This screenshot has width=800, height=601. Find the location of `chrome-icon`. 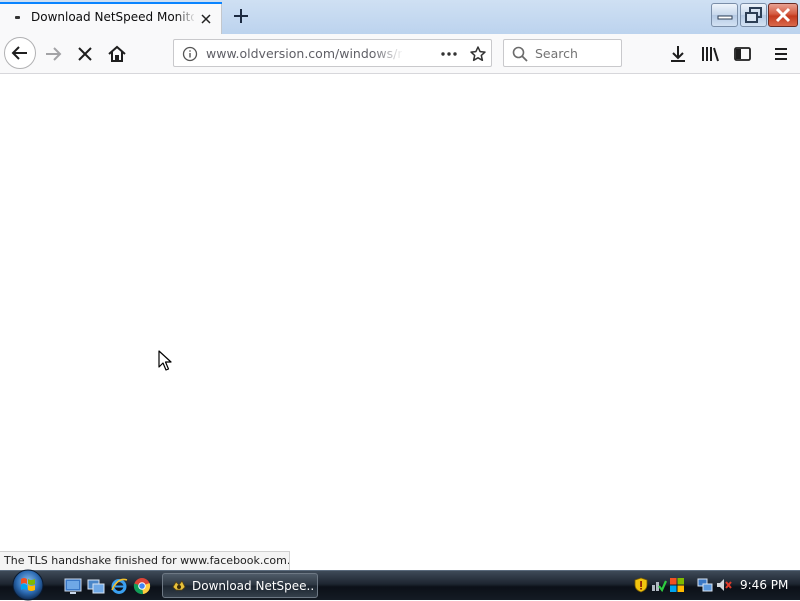

chrome-icon is located at coordinates (142, 586).